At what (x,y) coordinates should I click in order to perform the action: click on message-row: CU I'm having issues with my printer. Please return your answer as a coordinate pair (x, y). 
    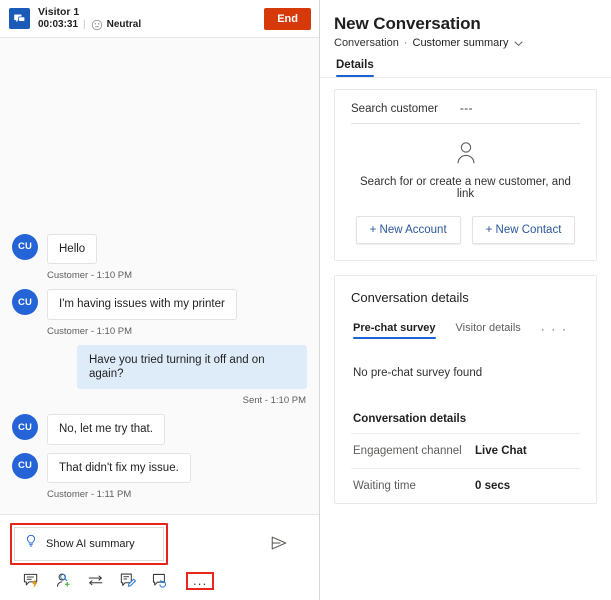
    Looking at the image, I should click on (159, 304).